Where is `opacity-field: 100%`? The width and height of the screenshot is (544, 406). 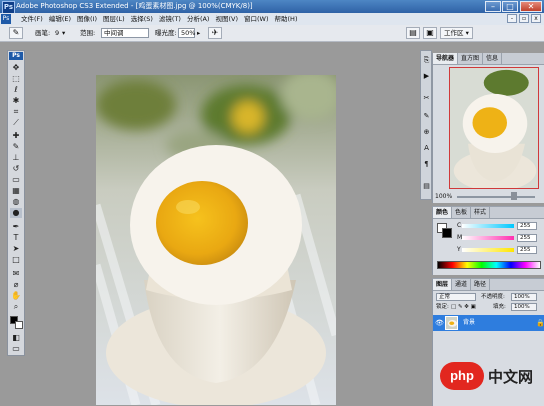 opacity-field: 100% is located at coordinates (524, 297).